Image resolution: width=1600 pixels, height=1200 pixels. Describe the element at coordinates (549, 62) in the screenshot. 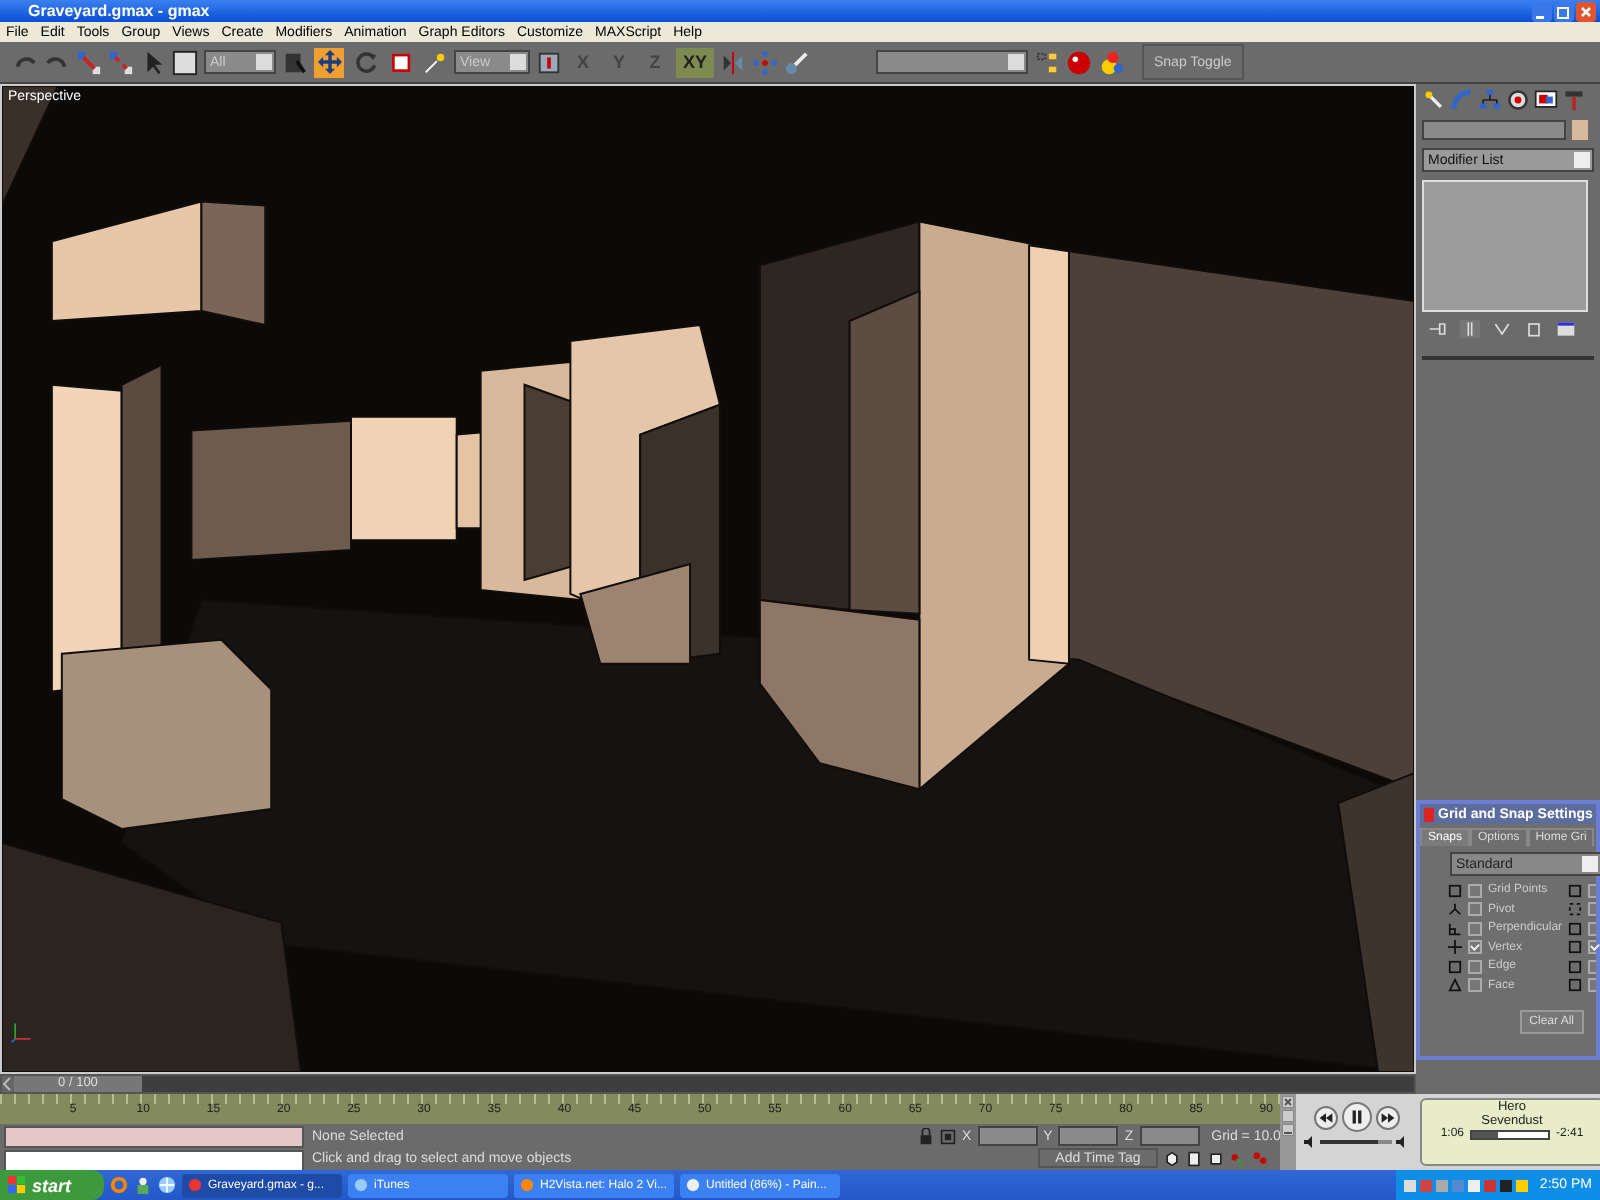

I see `pivot-center-icon` at that location.